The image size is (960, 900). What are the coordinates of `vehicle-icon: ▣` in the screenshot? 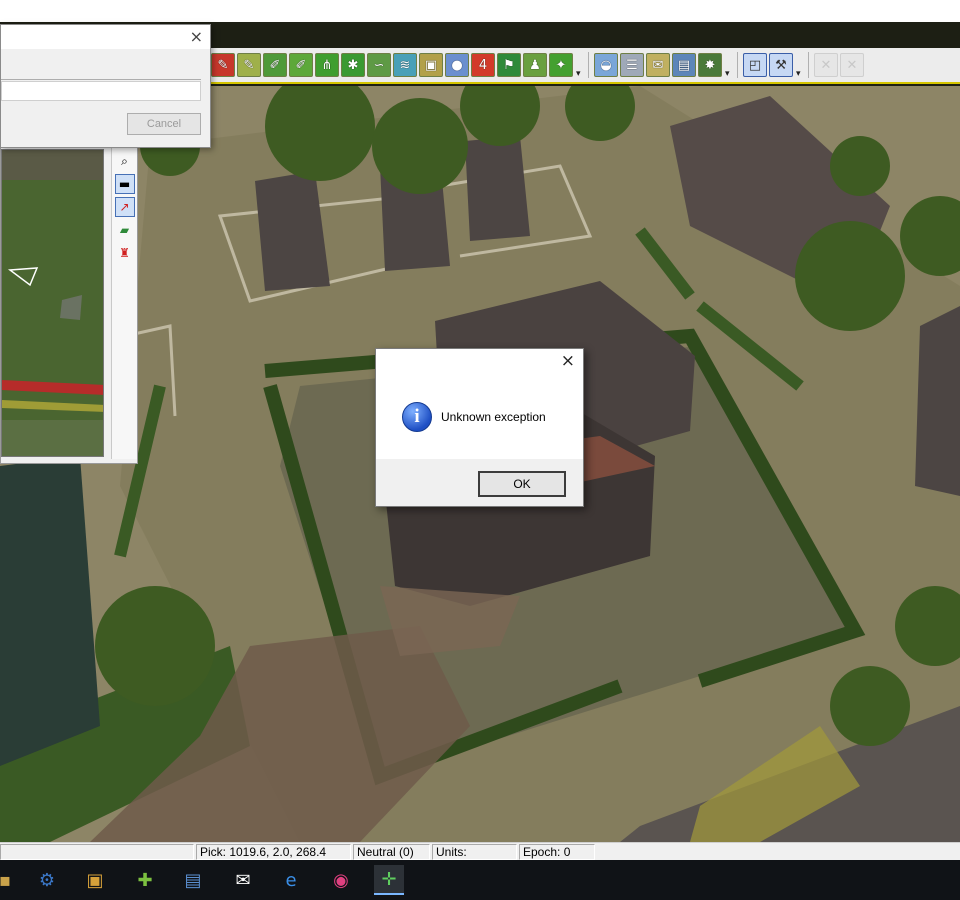 It's located at (431, 65).